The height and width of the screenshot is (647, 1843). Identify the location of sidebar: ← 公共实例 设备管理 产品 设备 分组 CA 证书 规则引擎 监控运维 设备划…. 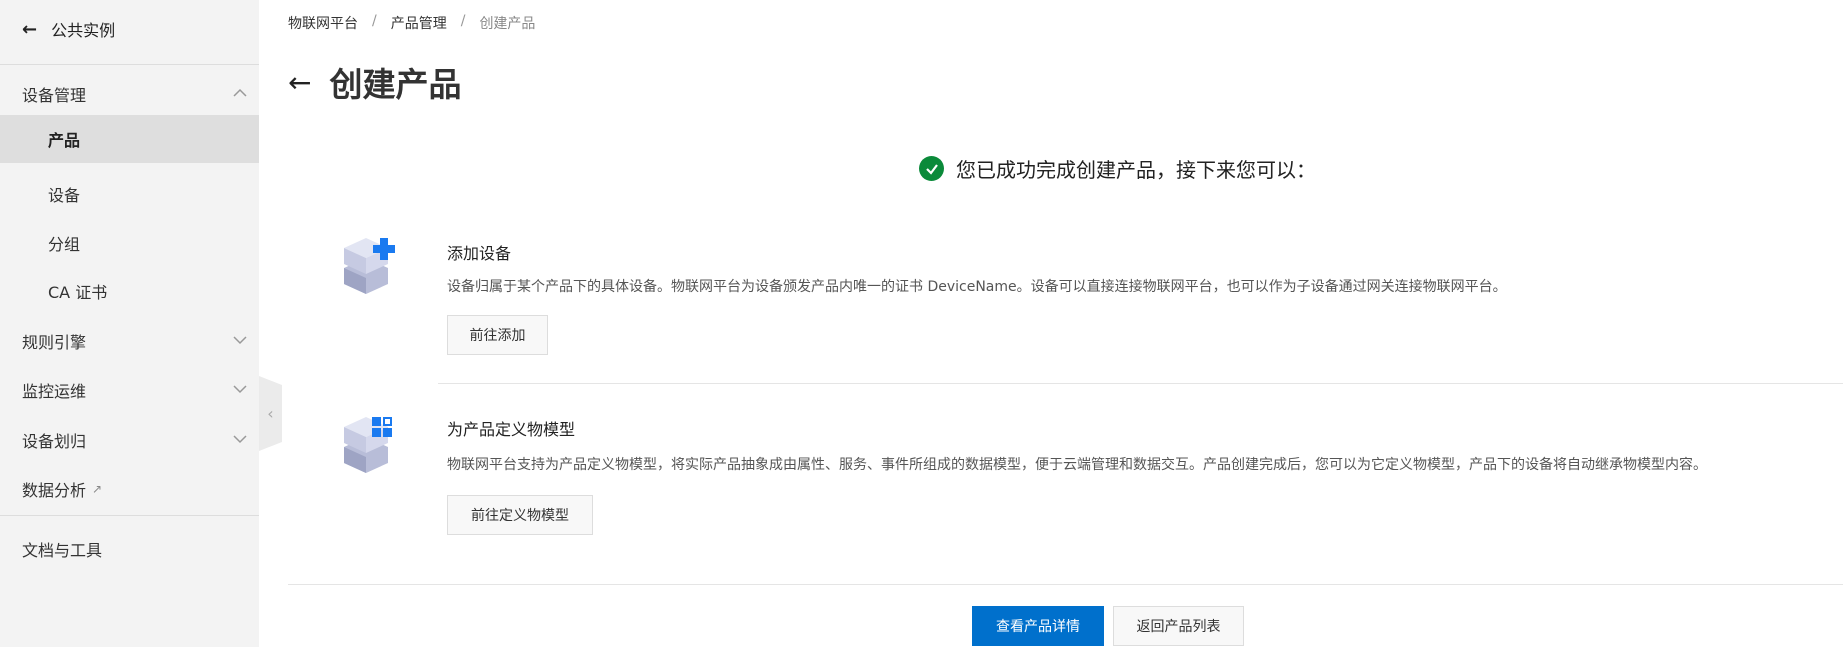
(129, 323).